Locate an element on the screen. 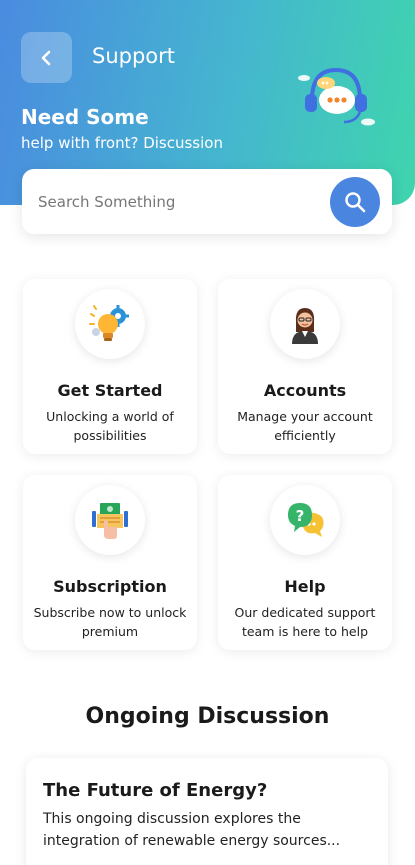 The image size is (415, 865). category-title: Accounts is located at coordinates (305, 390).